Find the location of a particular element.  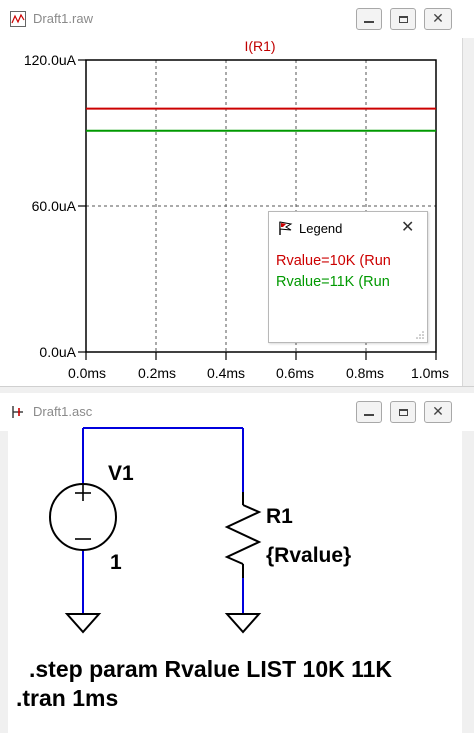

y-tick-label: 60.0uA is located at coordinates (53, 206).